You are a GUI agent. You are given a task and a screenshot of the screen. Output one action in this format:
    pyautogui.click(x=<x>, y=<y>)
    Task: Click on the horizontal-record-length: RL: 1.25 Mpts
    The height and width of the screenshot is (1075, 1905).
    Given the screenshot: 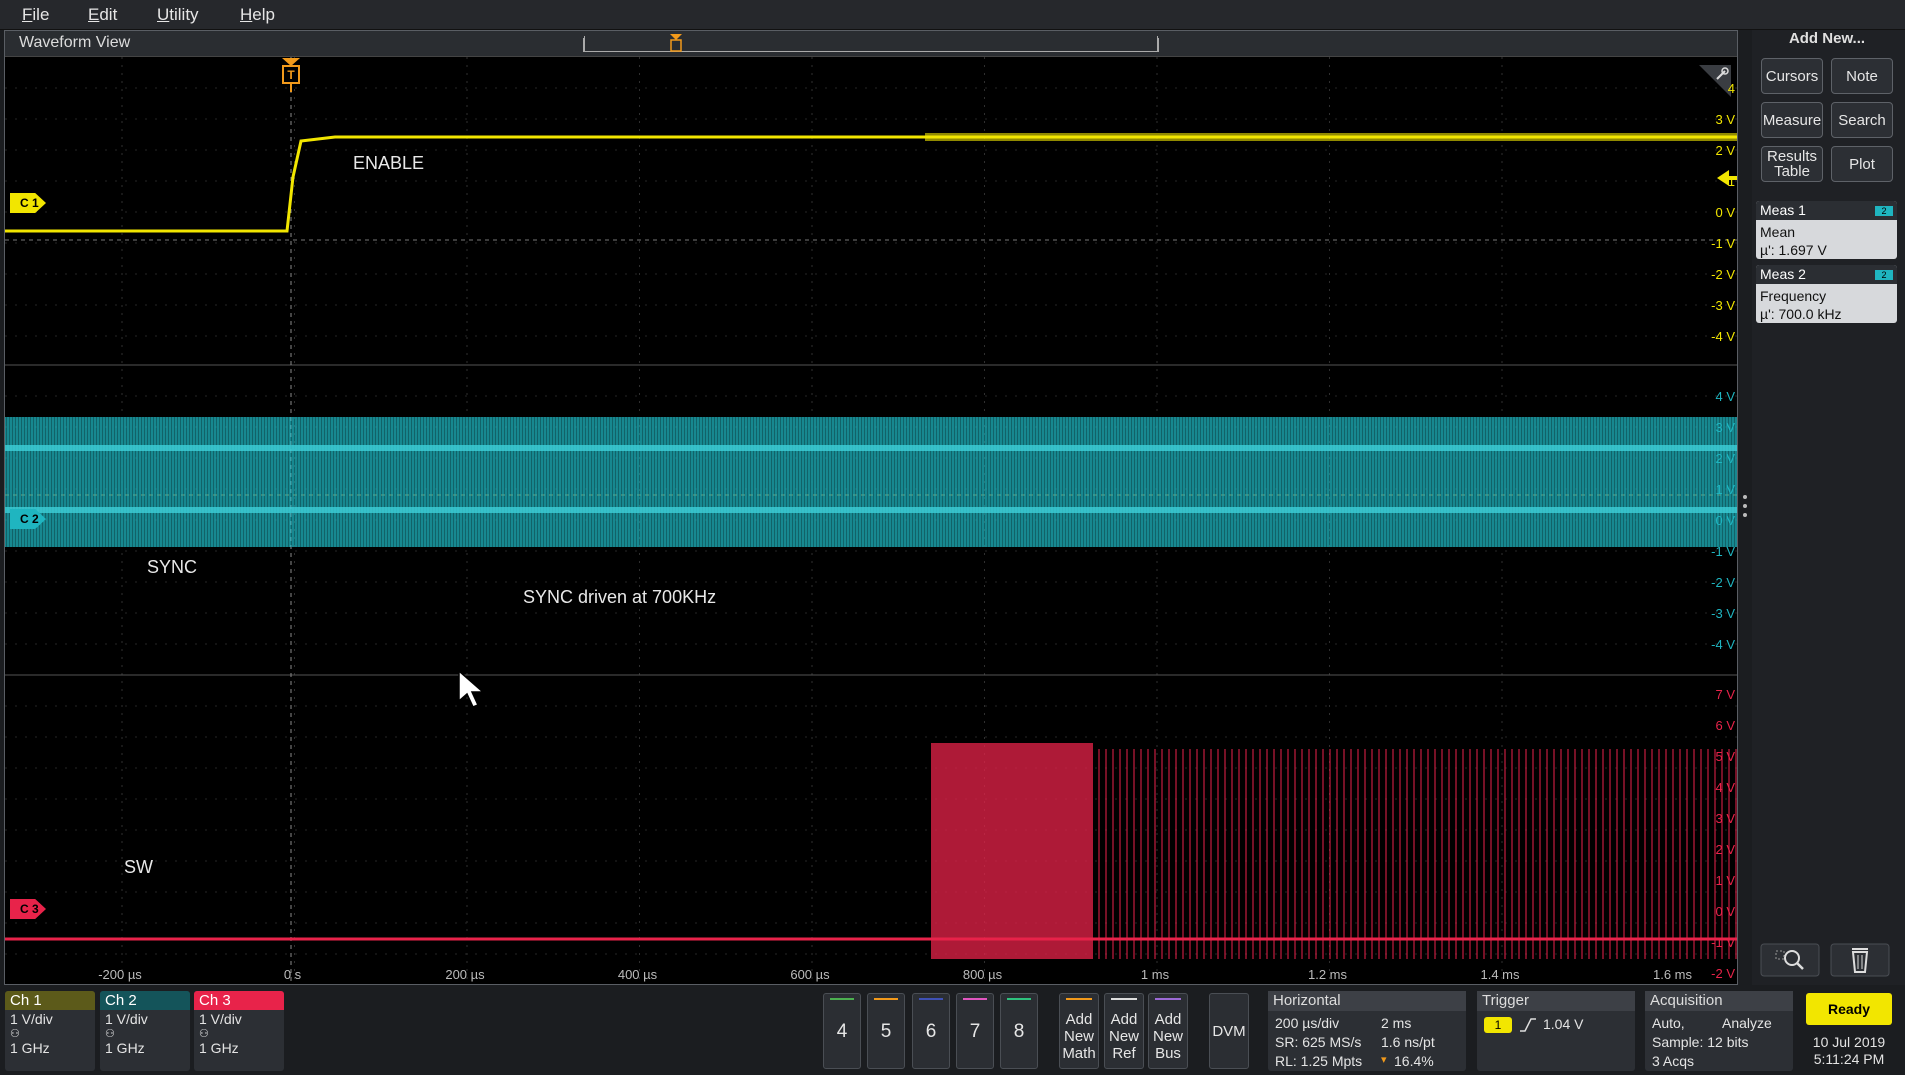 What is the action you would take?
    pyautogui.click(x=1319, y=1061)
    